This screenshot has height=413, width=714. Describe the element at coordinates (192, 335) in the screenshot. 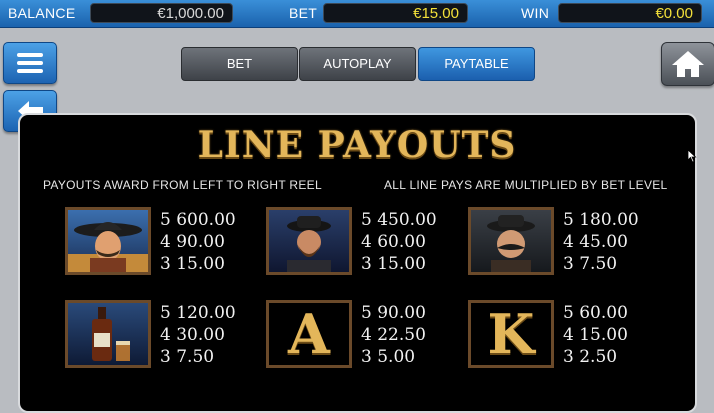

I see `pay-4-of-kind: 4 30.00` at that location.